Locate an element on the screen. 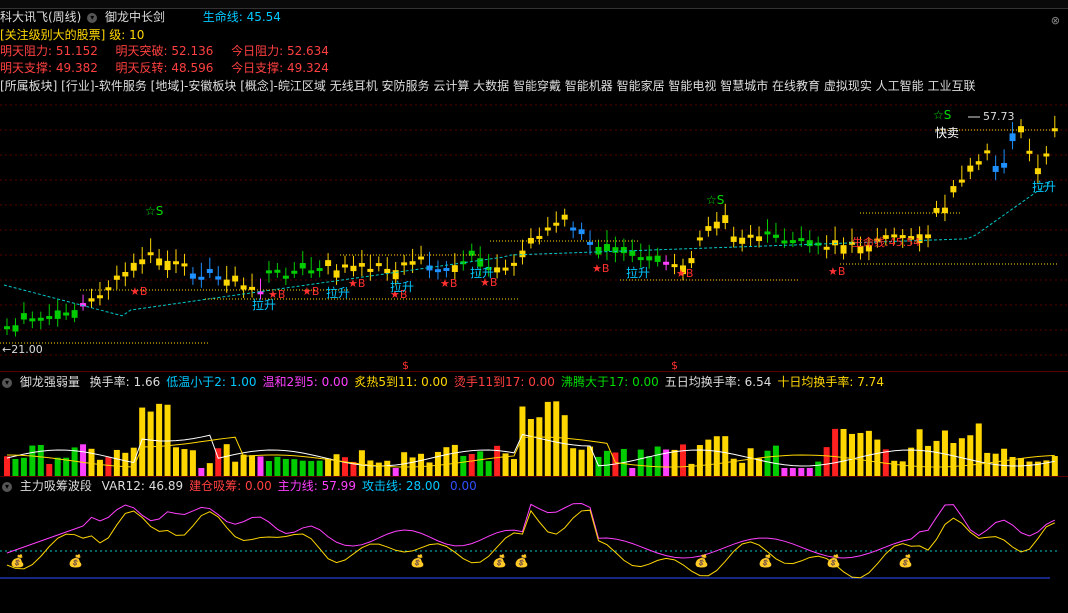 The width and height of the screenshot is (1068, 613). star-s-marker: ☆S is located at coordinates (715, 200).